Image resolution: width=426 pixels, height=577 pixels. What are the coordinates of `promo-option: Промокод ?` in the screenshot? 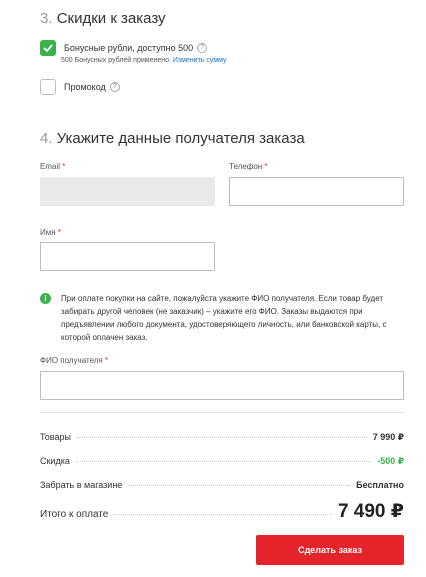 It's located at (80, 87).